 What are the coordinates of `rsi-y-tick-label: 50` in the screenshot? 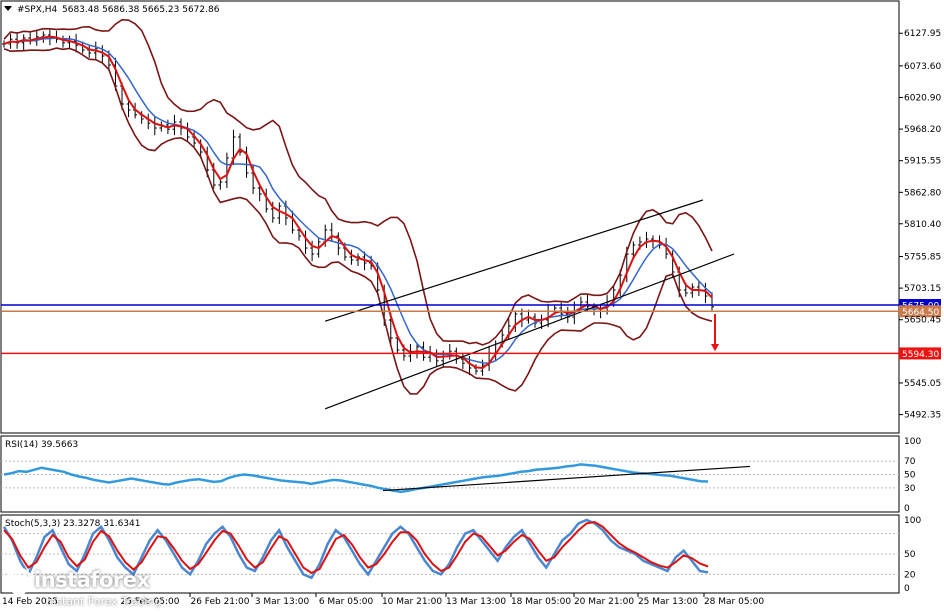 It's located at (910, 476).